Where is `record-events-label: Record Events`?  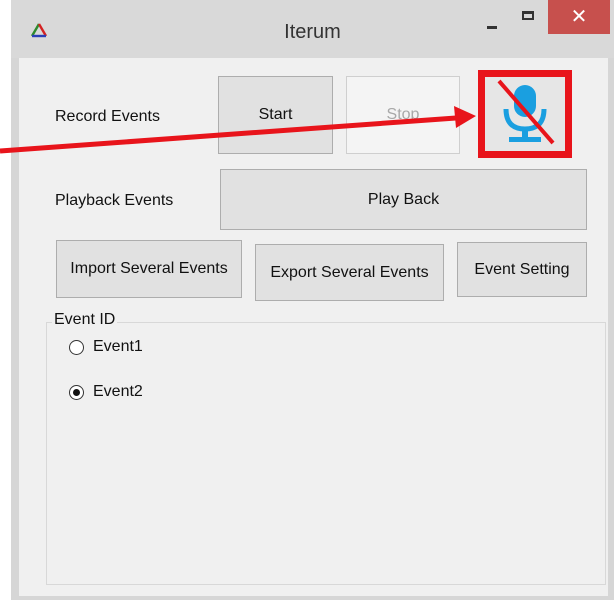 record-events-label: Record Events is located at coordinates (107, 116).